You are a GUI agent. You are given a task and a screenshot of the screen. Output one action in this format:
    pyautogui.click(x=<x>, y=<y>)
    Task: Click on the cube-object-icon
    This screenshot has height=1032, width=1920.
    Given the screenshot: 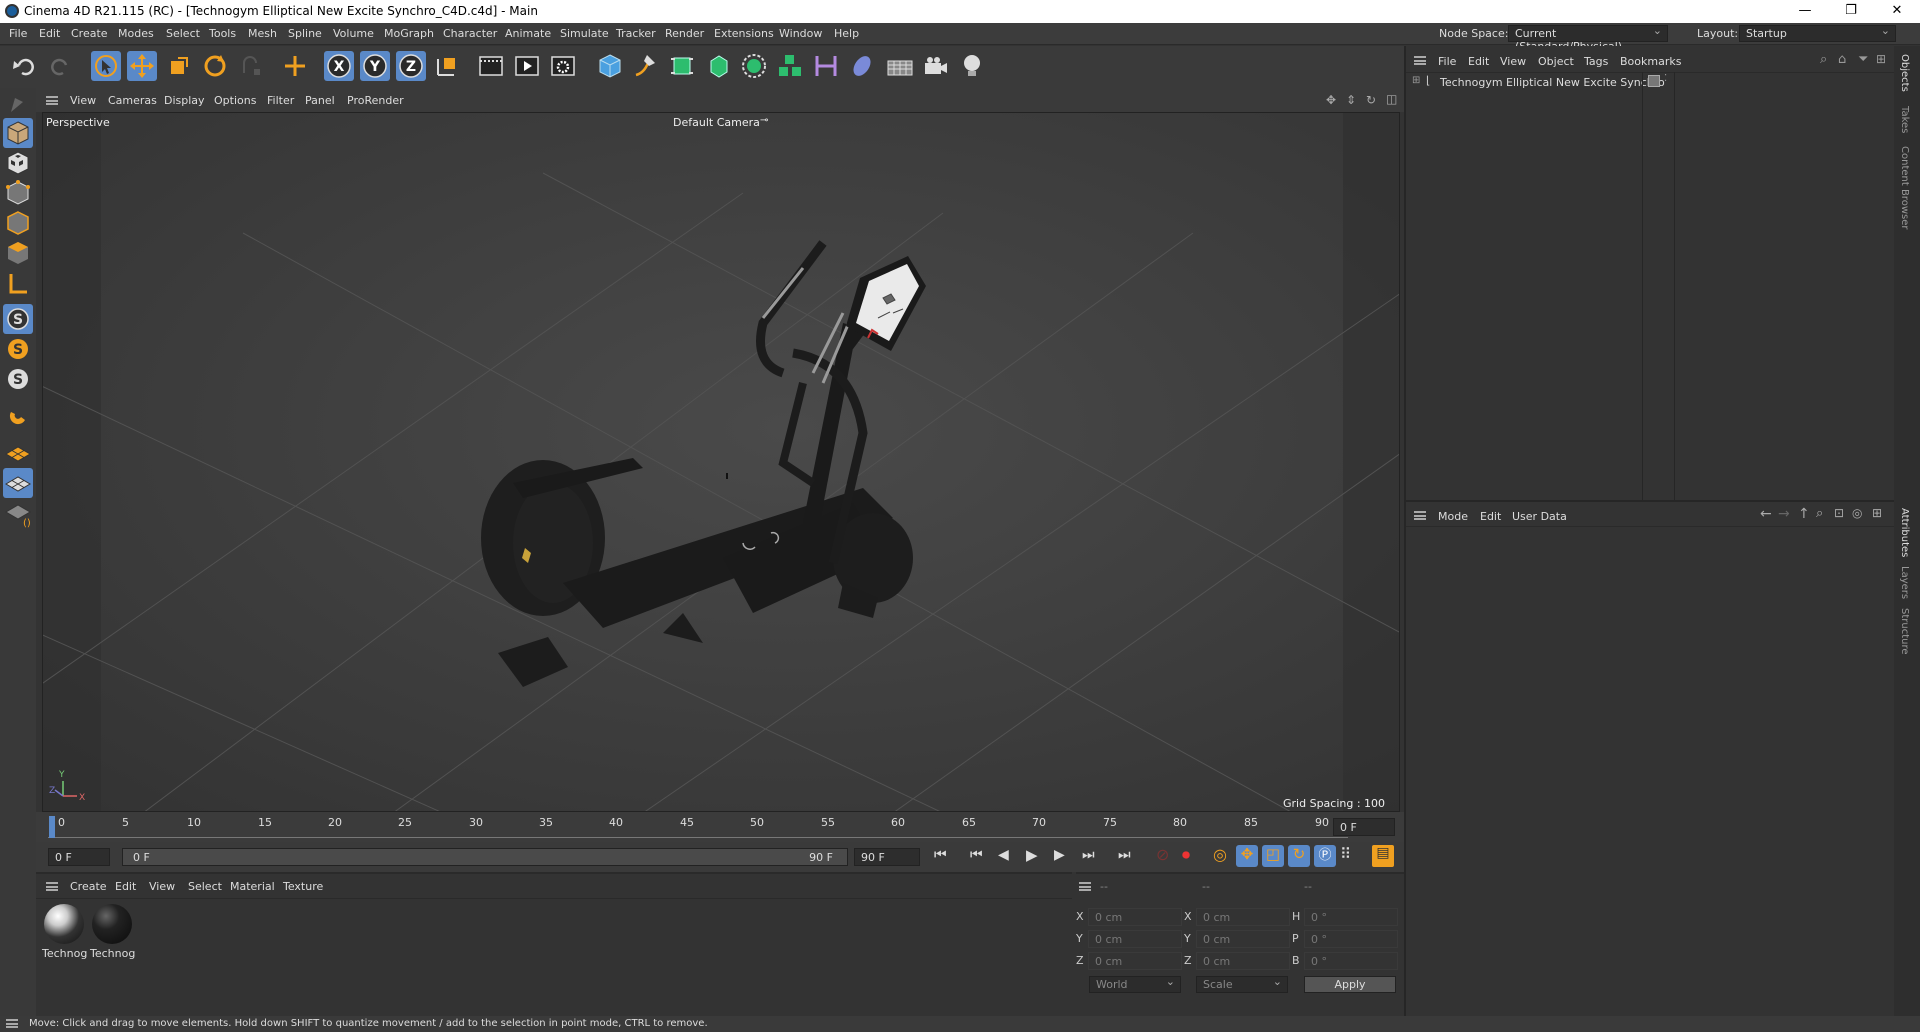 What is the action you would take?
    pyautogui.click(x=610, y=66)
    